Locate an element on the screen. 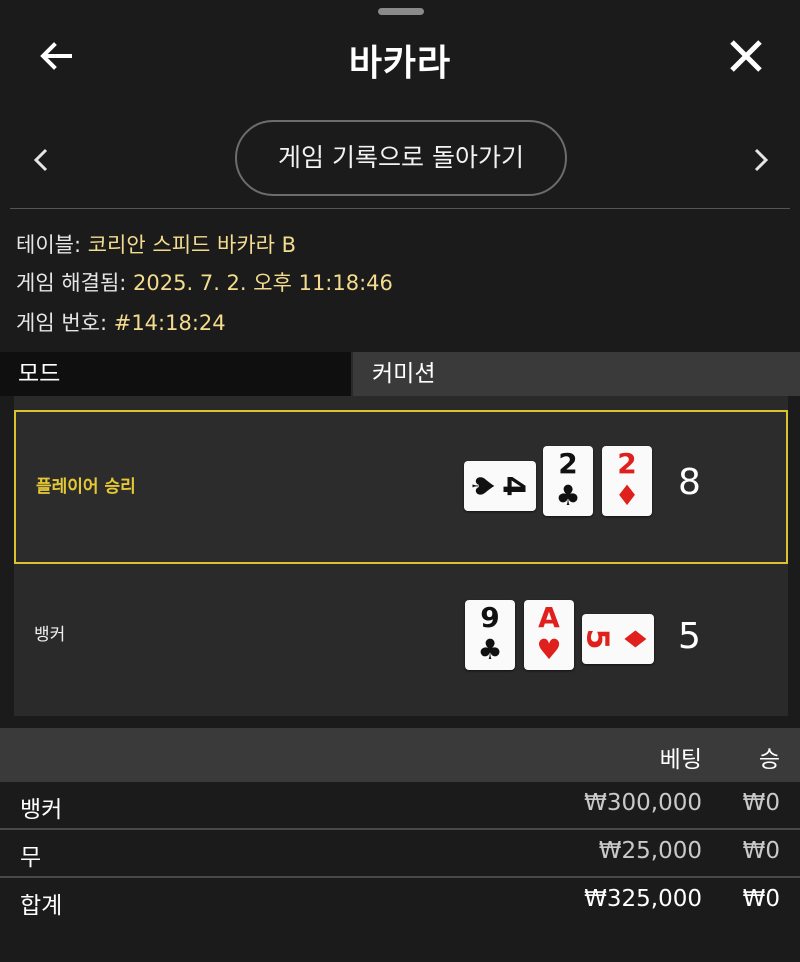  bet-amount: ₩300,000 is located at coordinates (643, 803).